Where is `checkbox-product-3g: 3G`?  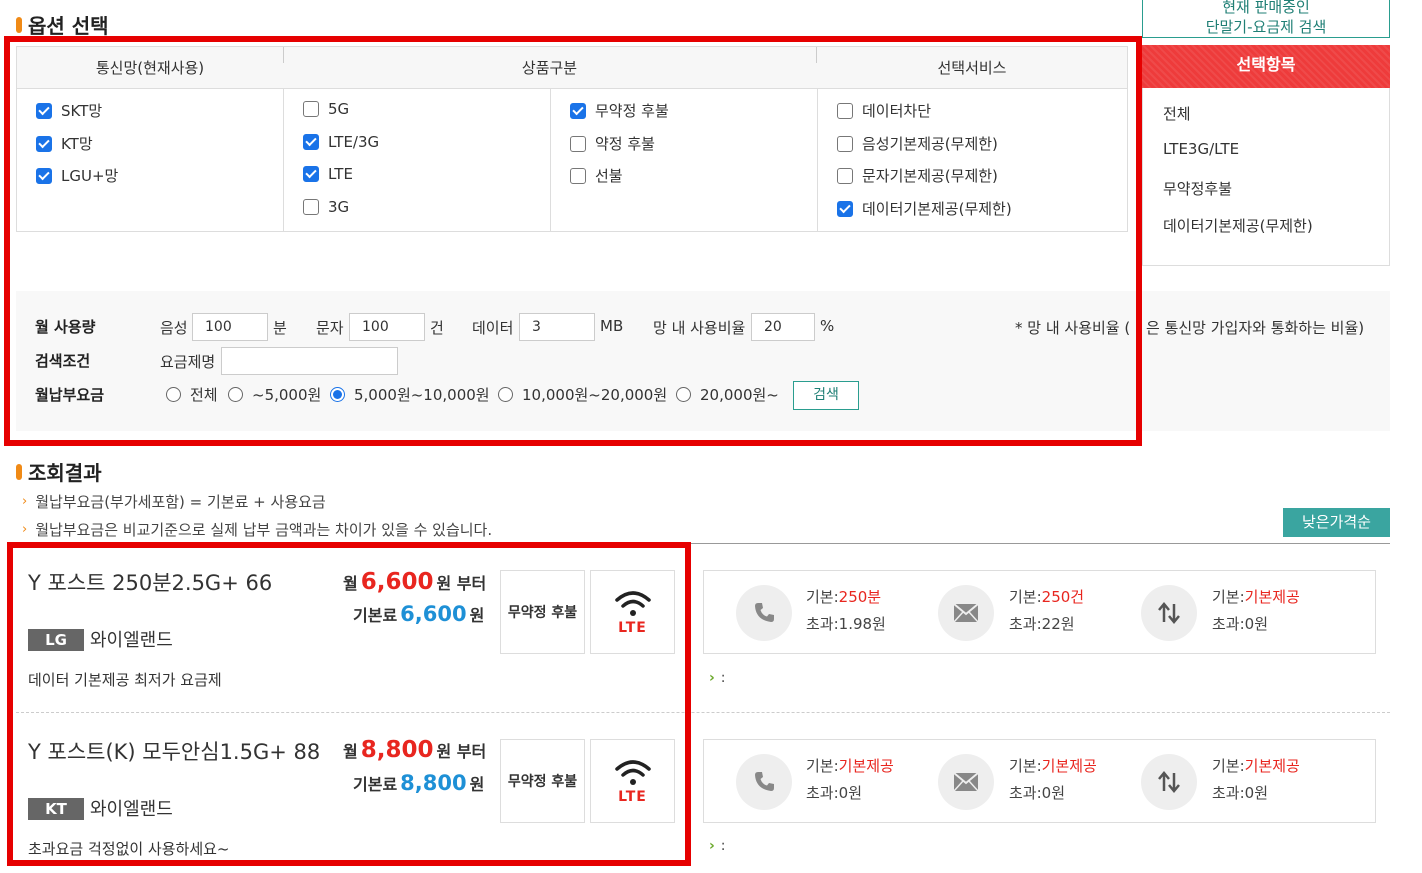 checkbox-product-3g: 3G is located at coordinates (326, 207).